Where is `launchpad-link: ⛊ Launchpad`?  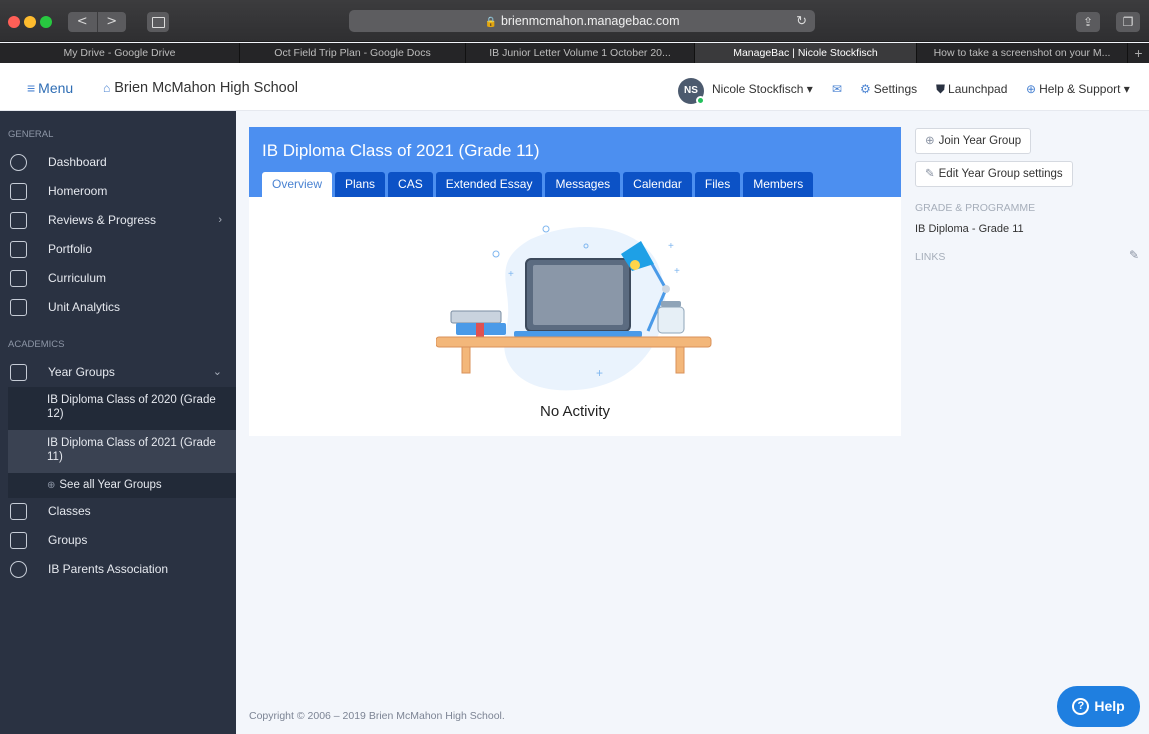 launchpad-link: ⛊ Launchpad is located at coordinates (971, 89).